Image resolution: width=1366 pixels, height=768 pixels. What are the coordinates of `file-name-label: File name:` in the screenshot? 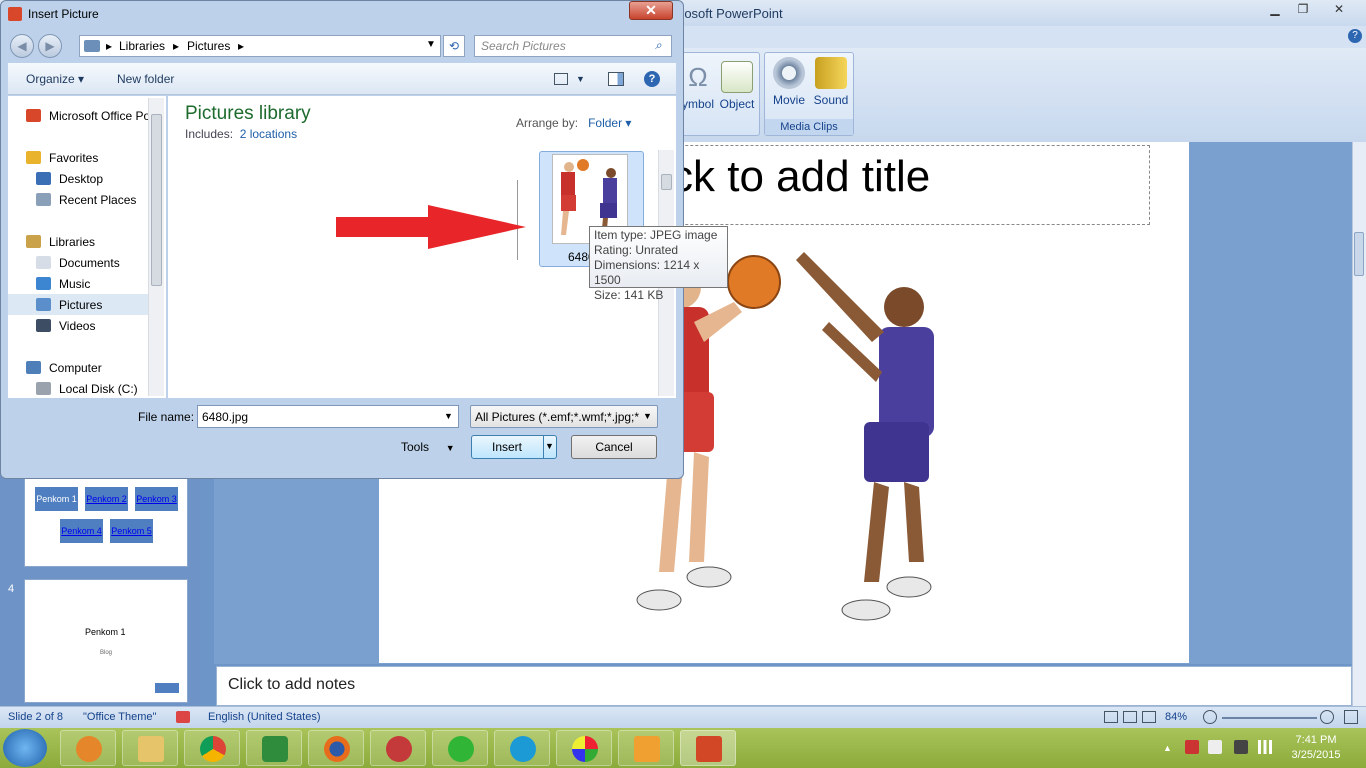 It's located at (166, 417).